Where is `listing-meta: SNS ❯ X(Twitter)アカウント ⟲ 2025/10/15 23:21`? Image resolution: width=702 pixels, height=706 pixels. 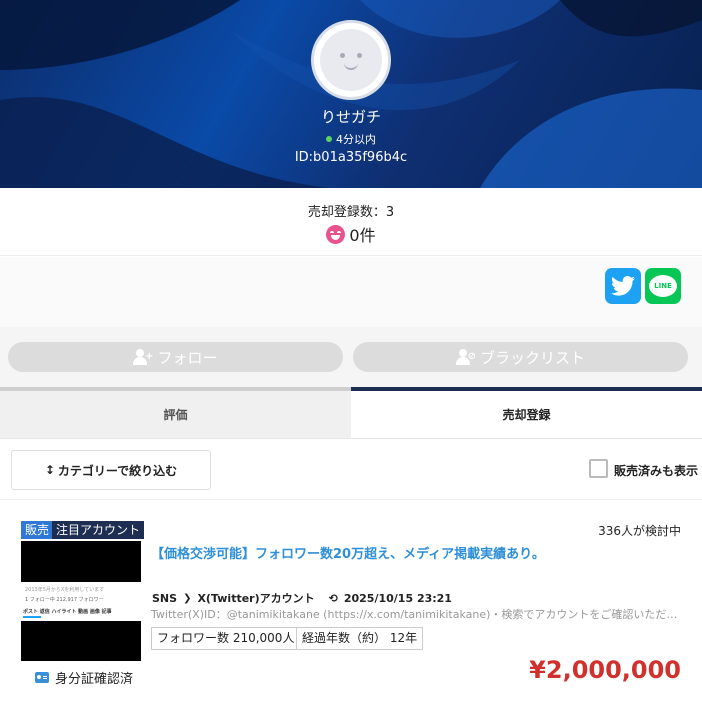
listing-meta: SNS ❯ X(Twitter)アカウント ⟲ 2025/10/15 23:21 is located at coordinates (302, 598).